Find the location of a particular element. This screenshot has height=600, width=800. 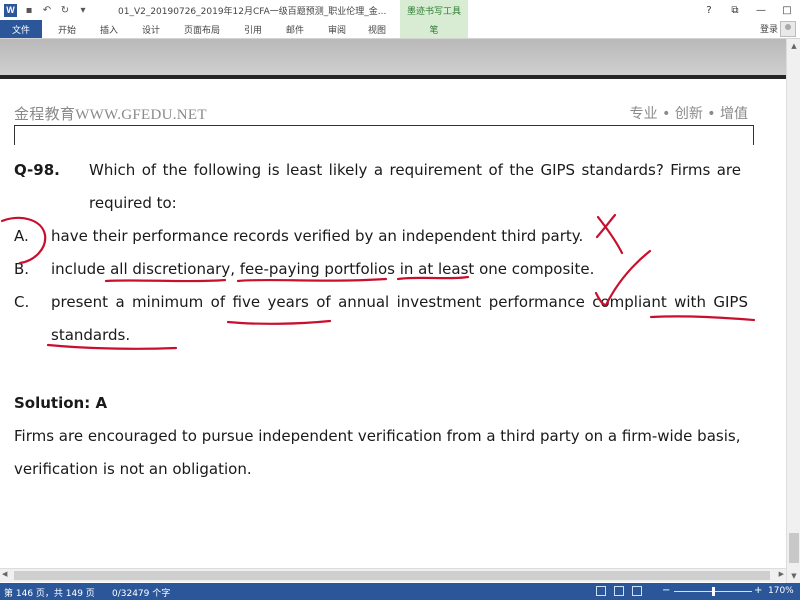

window-controls: ? ⧉ — □ is located at coordinates (748, 10).